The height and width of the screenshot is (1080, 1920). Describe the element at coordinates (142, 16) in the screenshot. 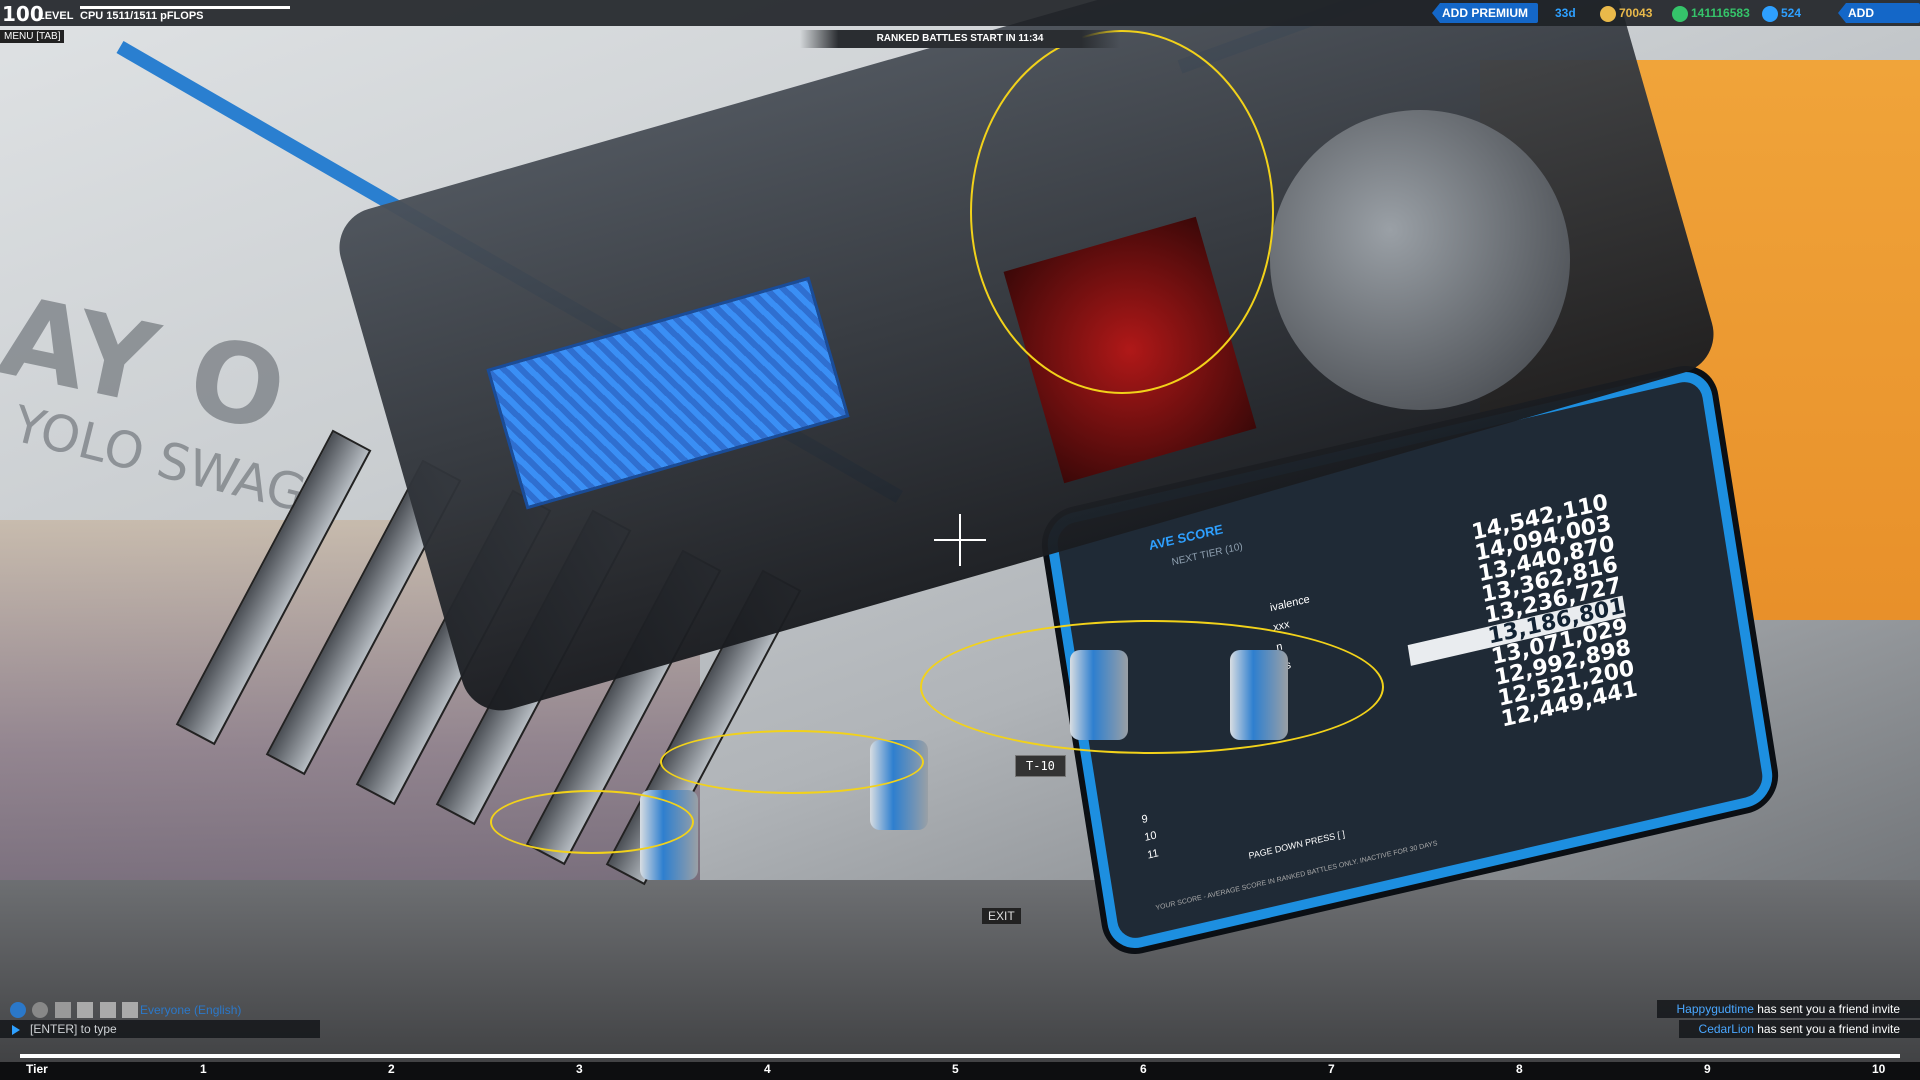

I see `cpu-readout: CPU 1511/1511 pFLOPS` at that location.